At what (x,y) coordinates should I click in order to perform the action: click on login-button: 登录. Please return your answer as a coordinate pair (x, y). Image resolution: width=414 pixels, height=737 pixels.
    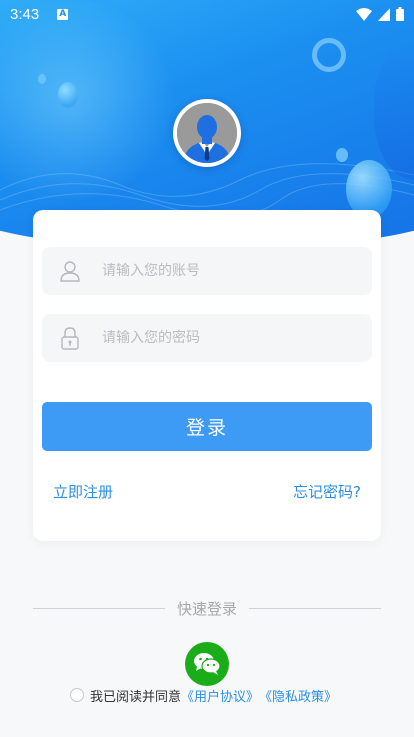
    Looking at the image, I should click on (207, 426).